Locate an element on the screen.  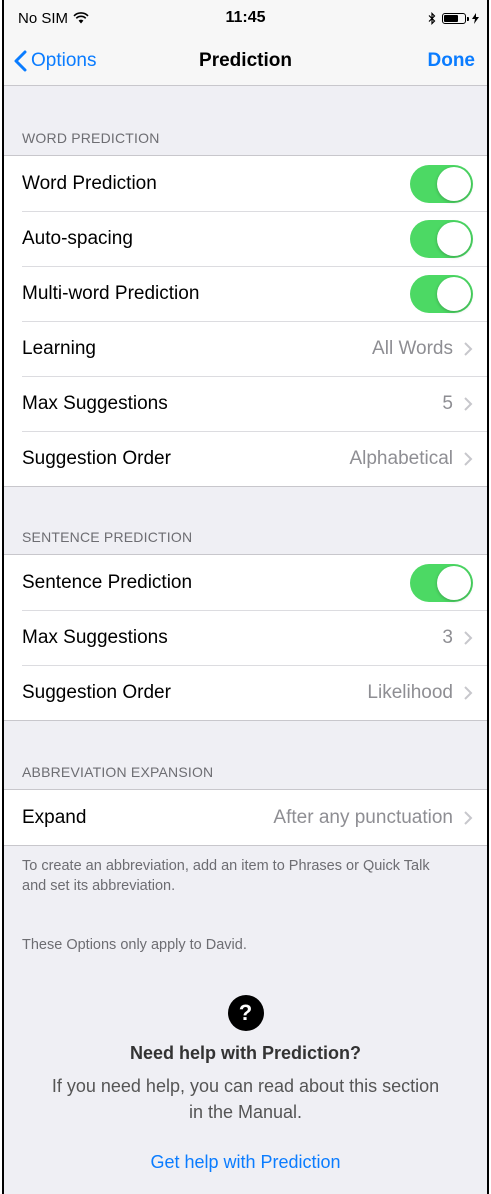
status-left: No SIM is located at coordinates (53, 18).